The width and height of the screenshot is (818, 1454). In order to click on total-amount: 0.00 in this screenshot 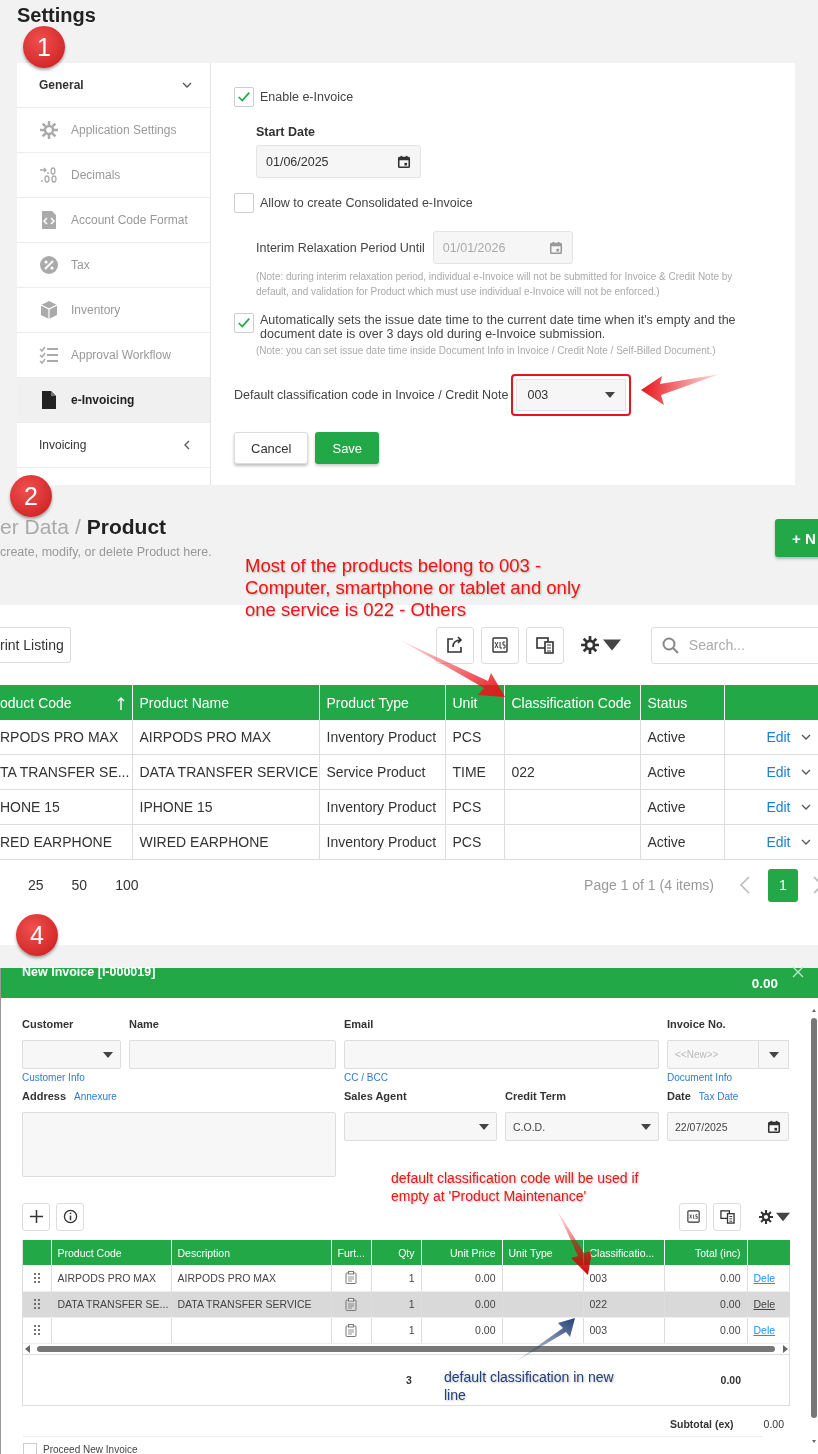, I will do `click(730, 1379)`.